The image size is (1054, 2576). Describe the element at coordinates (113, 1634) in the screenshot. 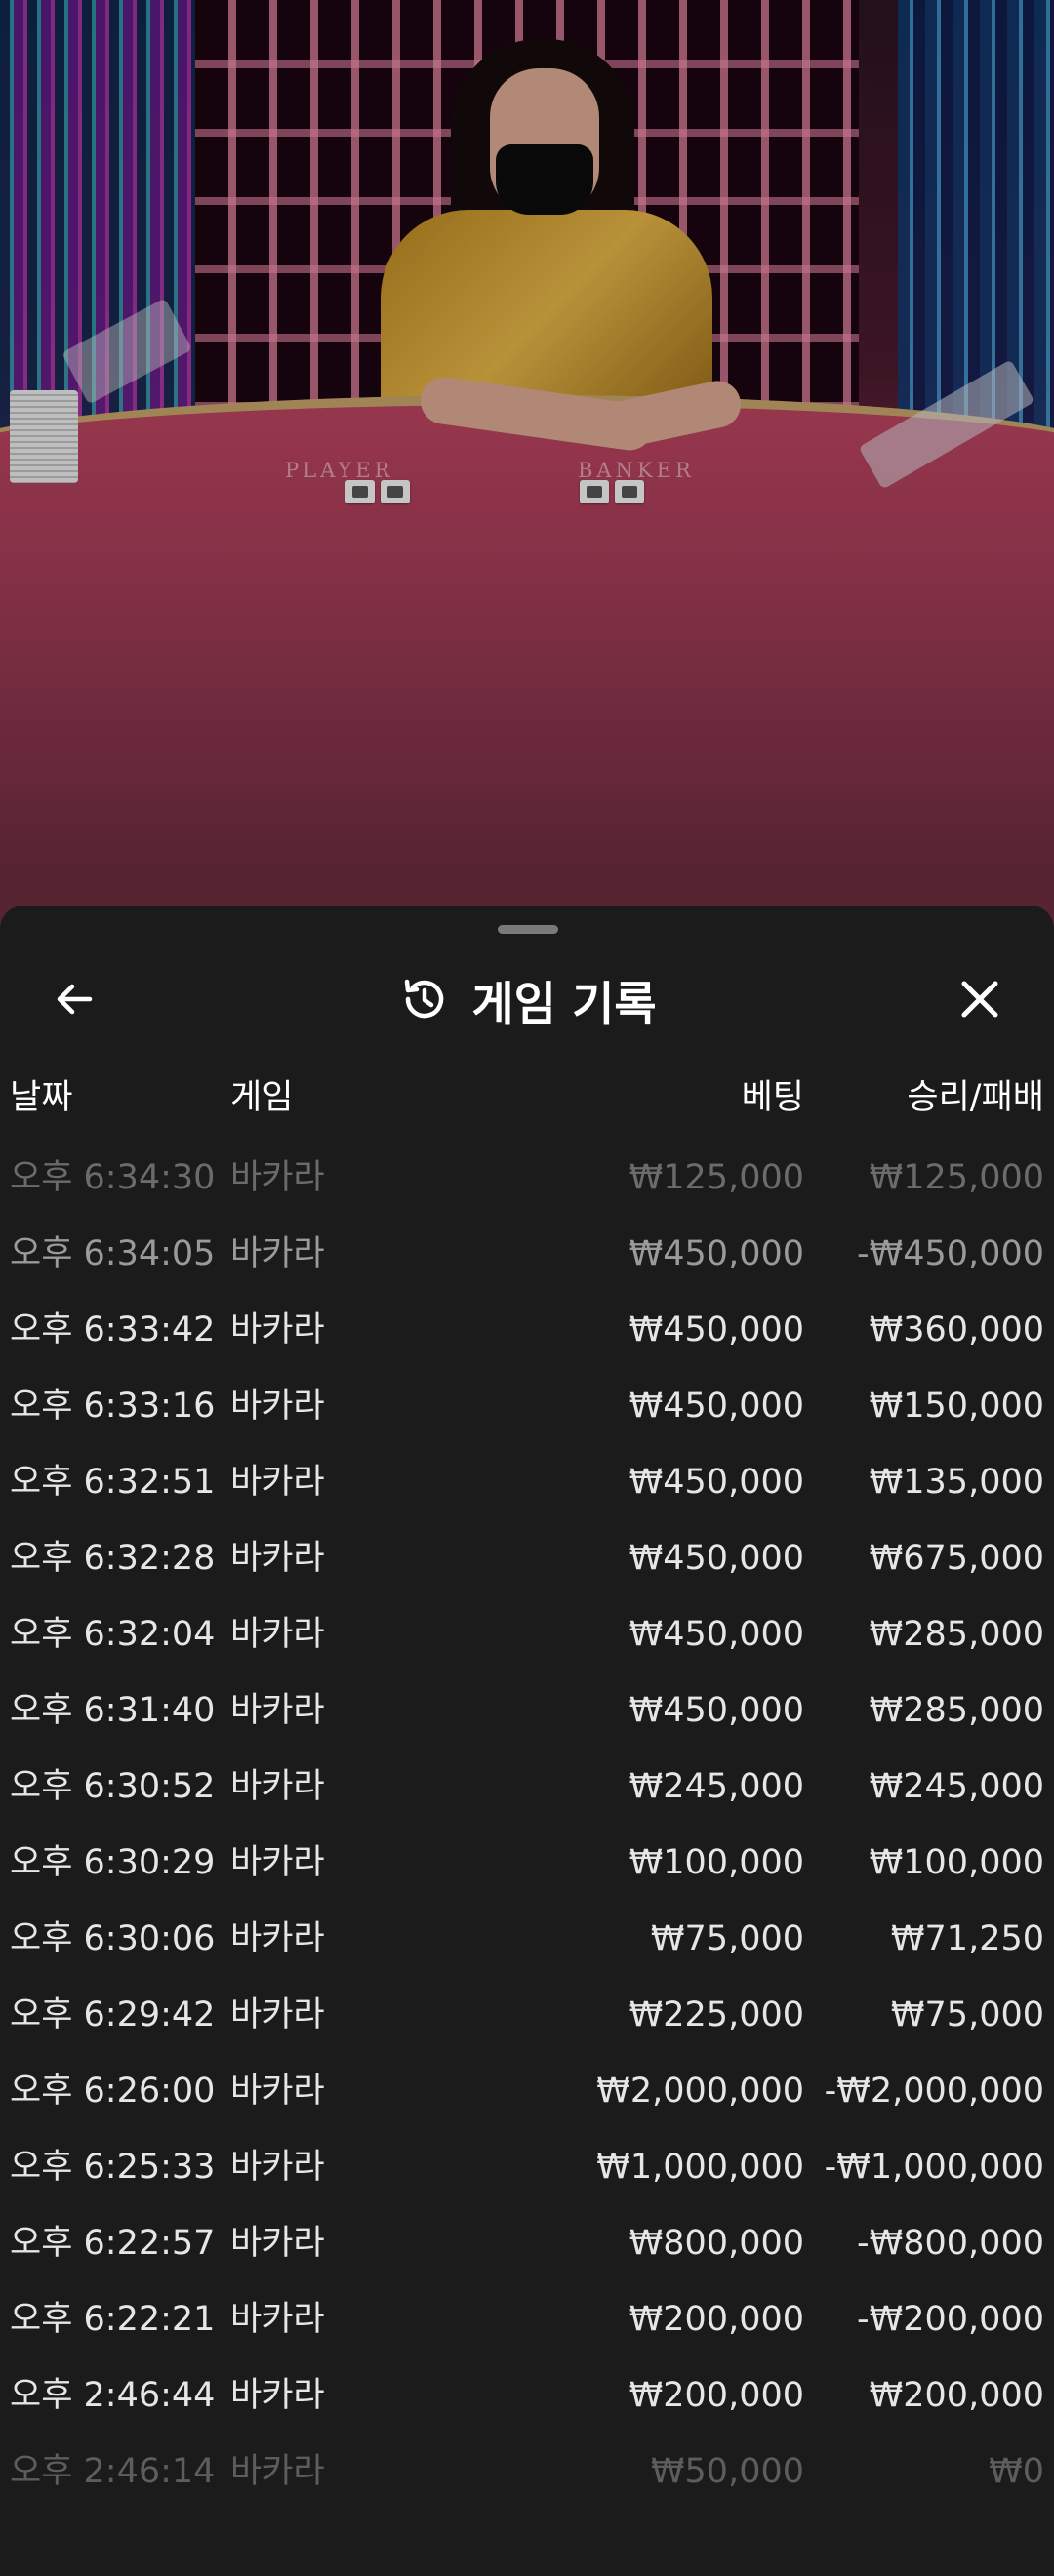

I see `row-time: 오후 6:32:04` at that location.